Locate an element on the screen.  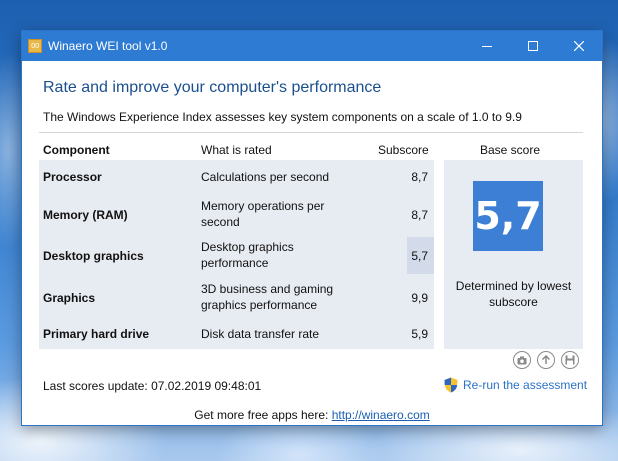
maximize-button is located at coordinates (533, 46).